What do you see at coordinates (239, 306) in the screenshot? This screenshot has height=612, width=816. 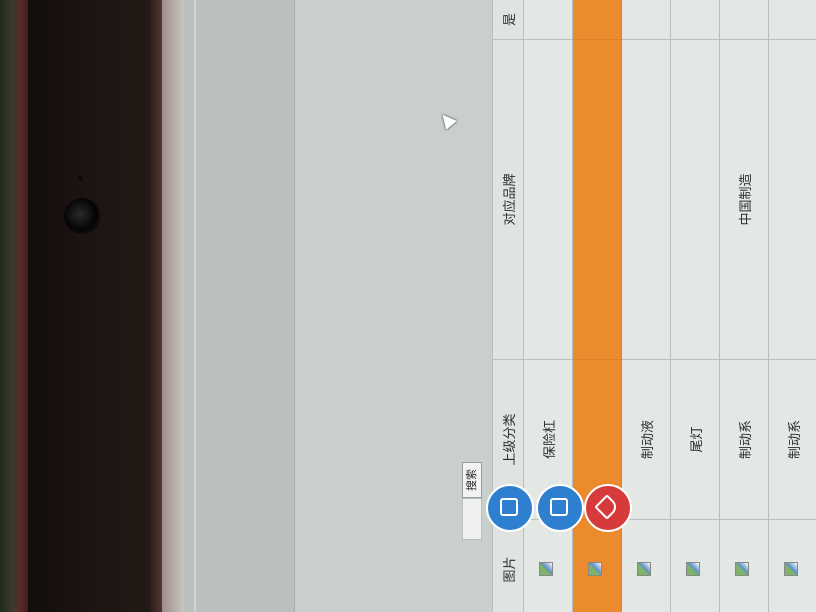 I see `side-panel` at bounding box center [239, 306].